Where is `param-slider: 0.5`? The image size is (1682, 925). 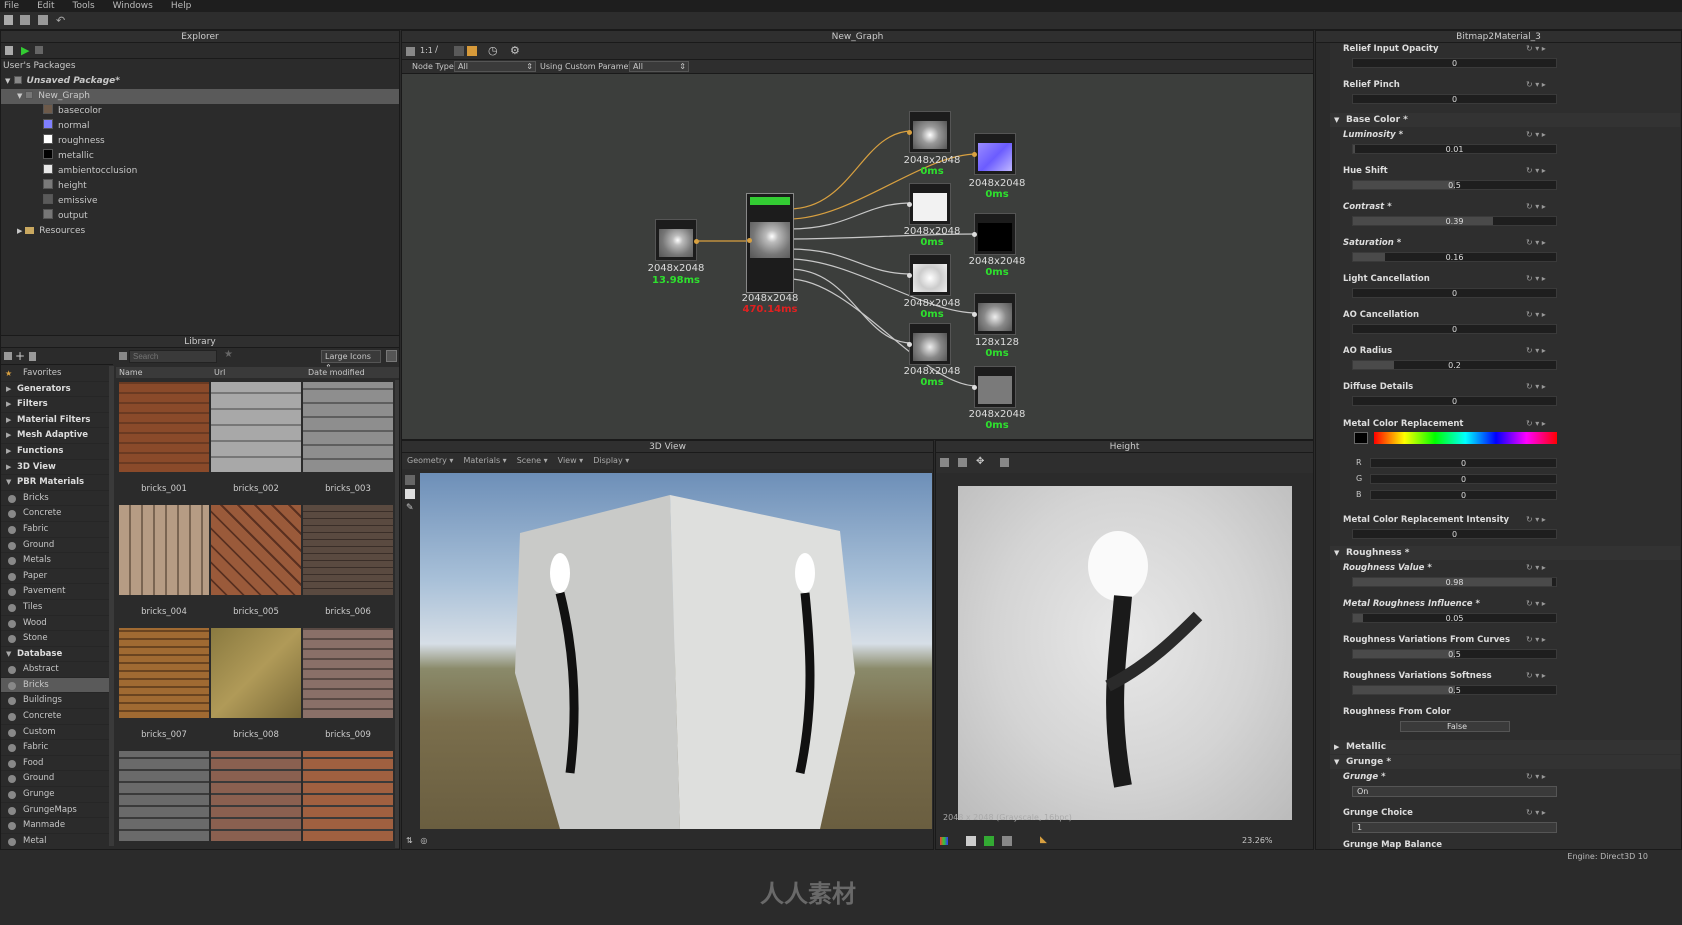 param-slider: 0.5 is located at coordinates (1454, 185).